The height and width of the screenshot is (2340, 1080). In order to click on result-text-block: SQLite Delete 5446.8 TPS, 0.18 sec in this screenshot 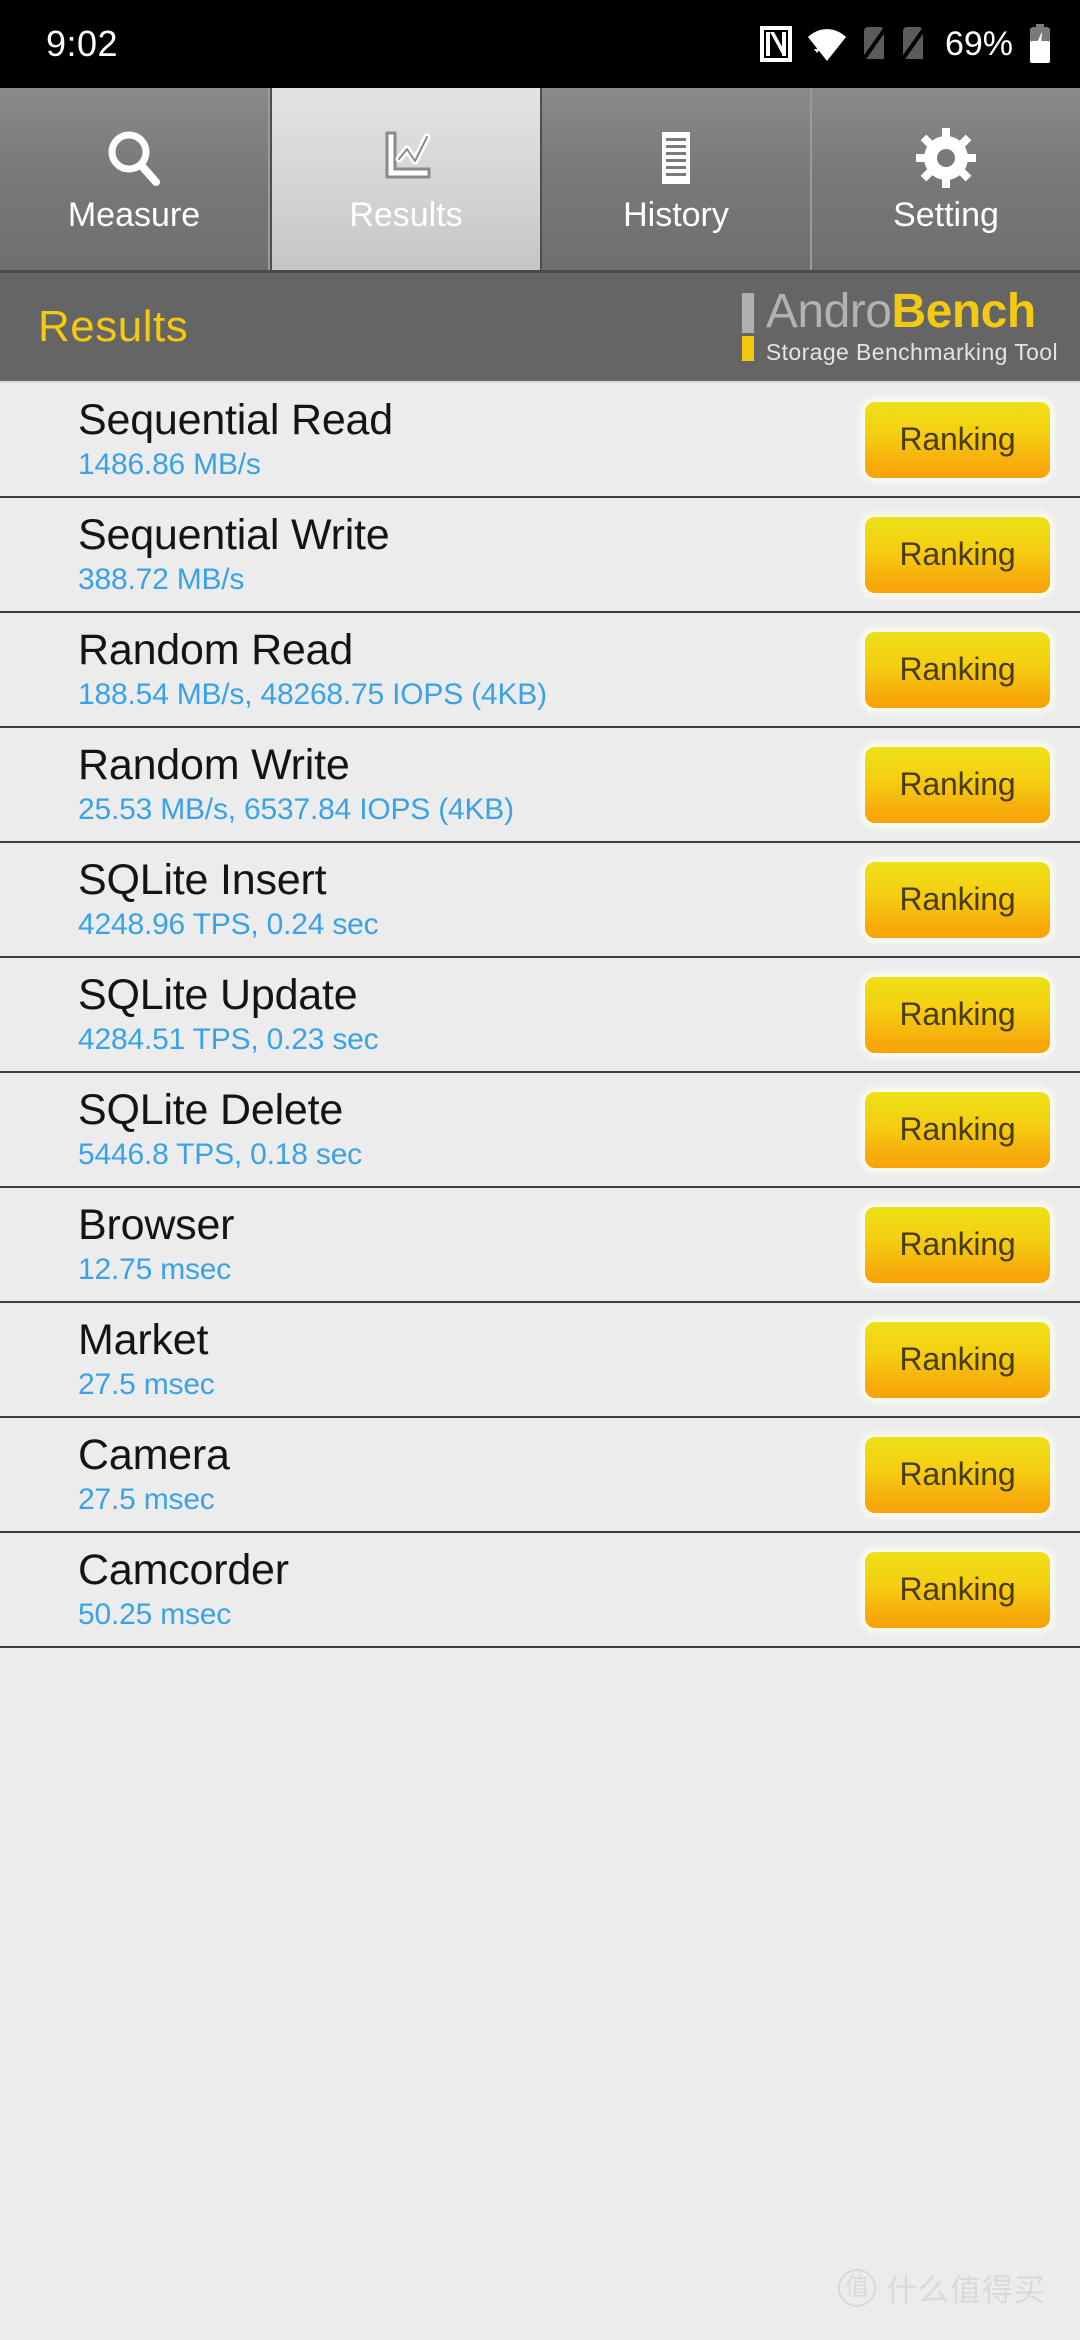, I will do `click(220, 1129)`.